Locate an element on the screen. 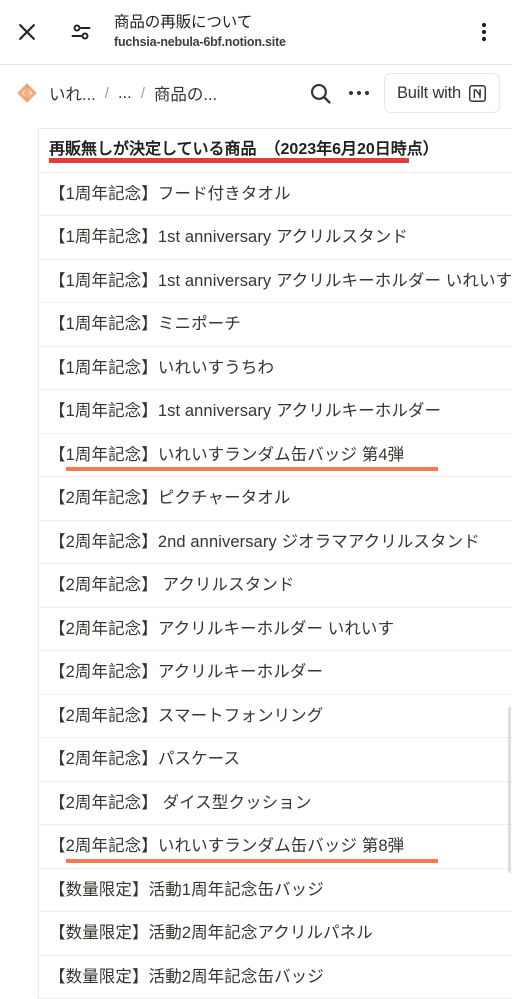  browser-chrome: 商品の再販について fuchsia-nebula-6bf.notion.site is located at coordinates (256, 32).